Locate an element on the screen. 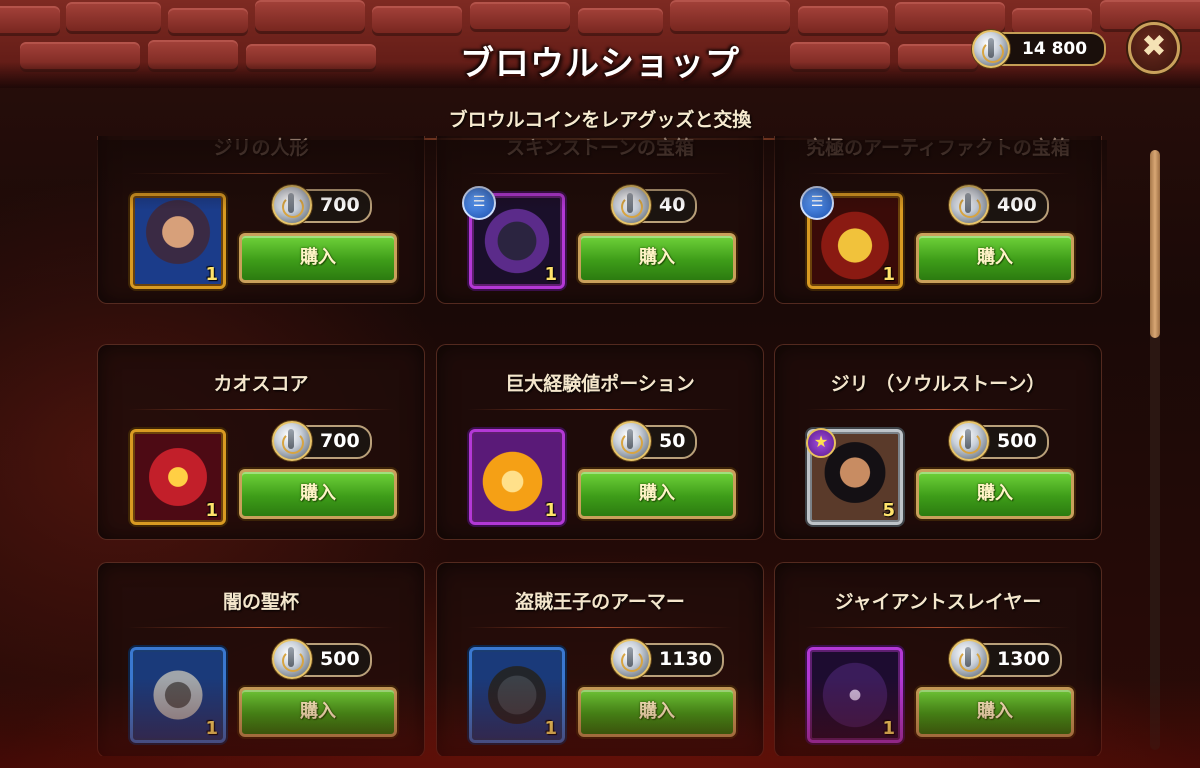 The width and height of the screenshot is (1200, 768). item-name: ジャイアントスレイヤー is located at coordinates (938, 602).